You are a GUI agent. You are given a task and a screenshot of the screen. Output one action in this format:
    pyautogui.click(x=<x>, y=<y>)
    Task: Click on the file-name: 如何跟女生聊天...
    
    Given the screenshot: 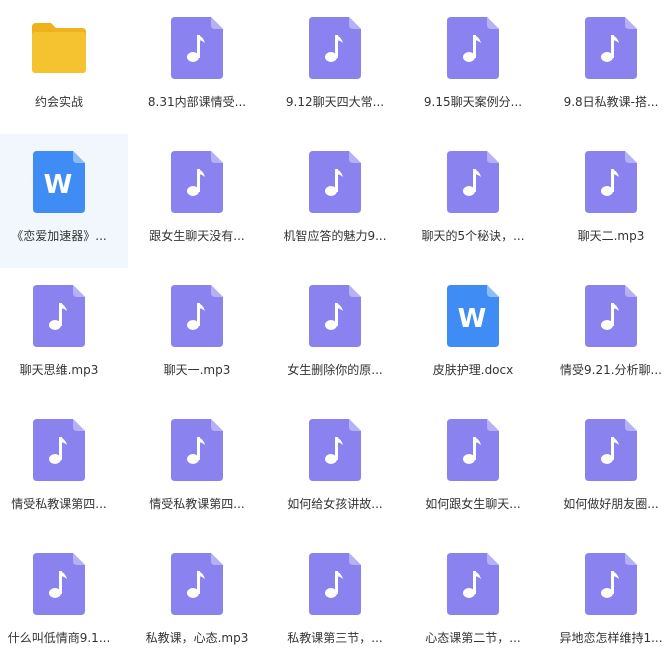 What is the action you would take?
    pyautogui.click(x=473, y=504)
    